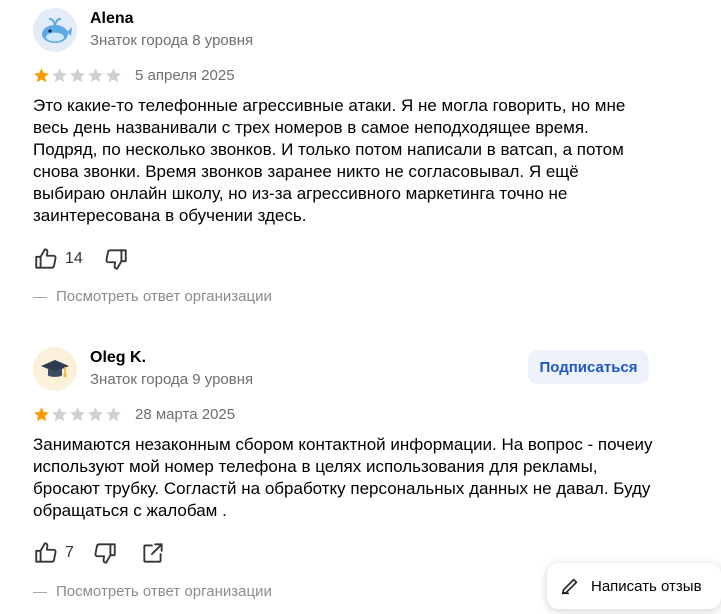  What do you see at coordinates (118, 358) in the screenshot?
I see `author-name: Oleg K.` at bounding box center [118, 358].